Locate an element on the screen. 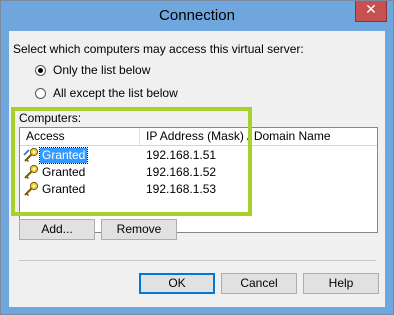  radio-only-list is located at coordinates (40, 70).